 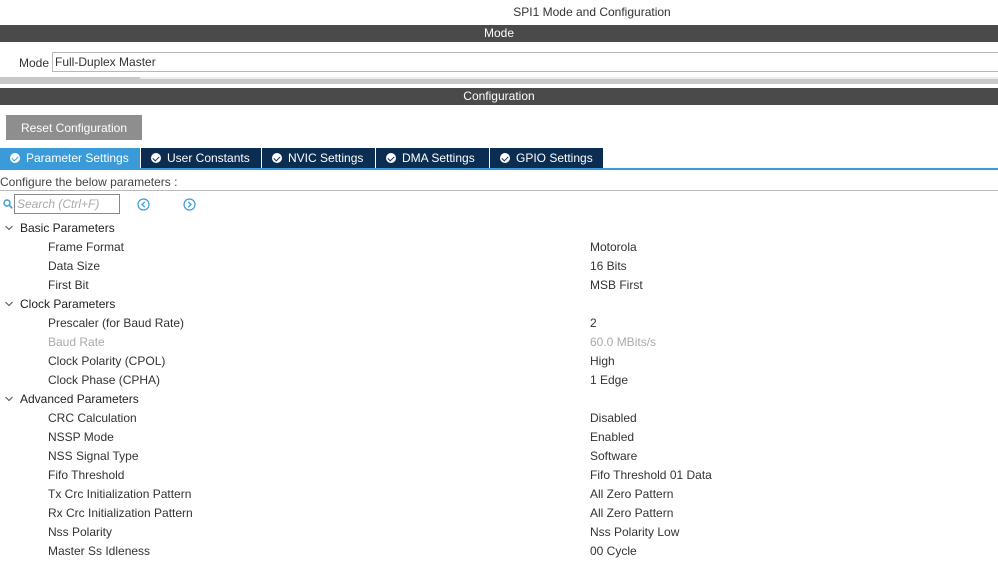 What do you see at coordinates (613, 247) in the screenshot?
I see `param-value: Motorola` at bounding box center [613, 247].